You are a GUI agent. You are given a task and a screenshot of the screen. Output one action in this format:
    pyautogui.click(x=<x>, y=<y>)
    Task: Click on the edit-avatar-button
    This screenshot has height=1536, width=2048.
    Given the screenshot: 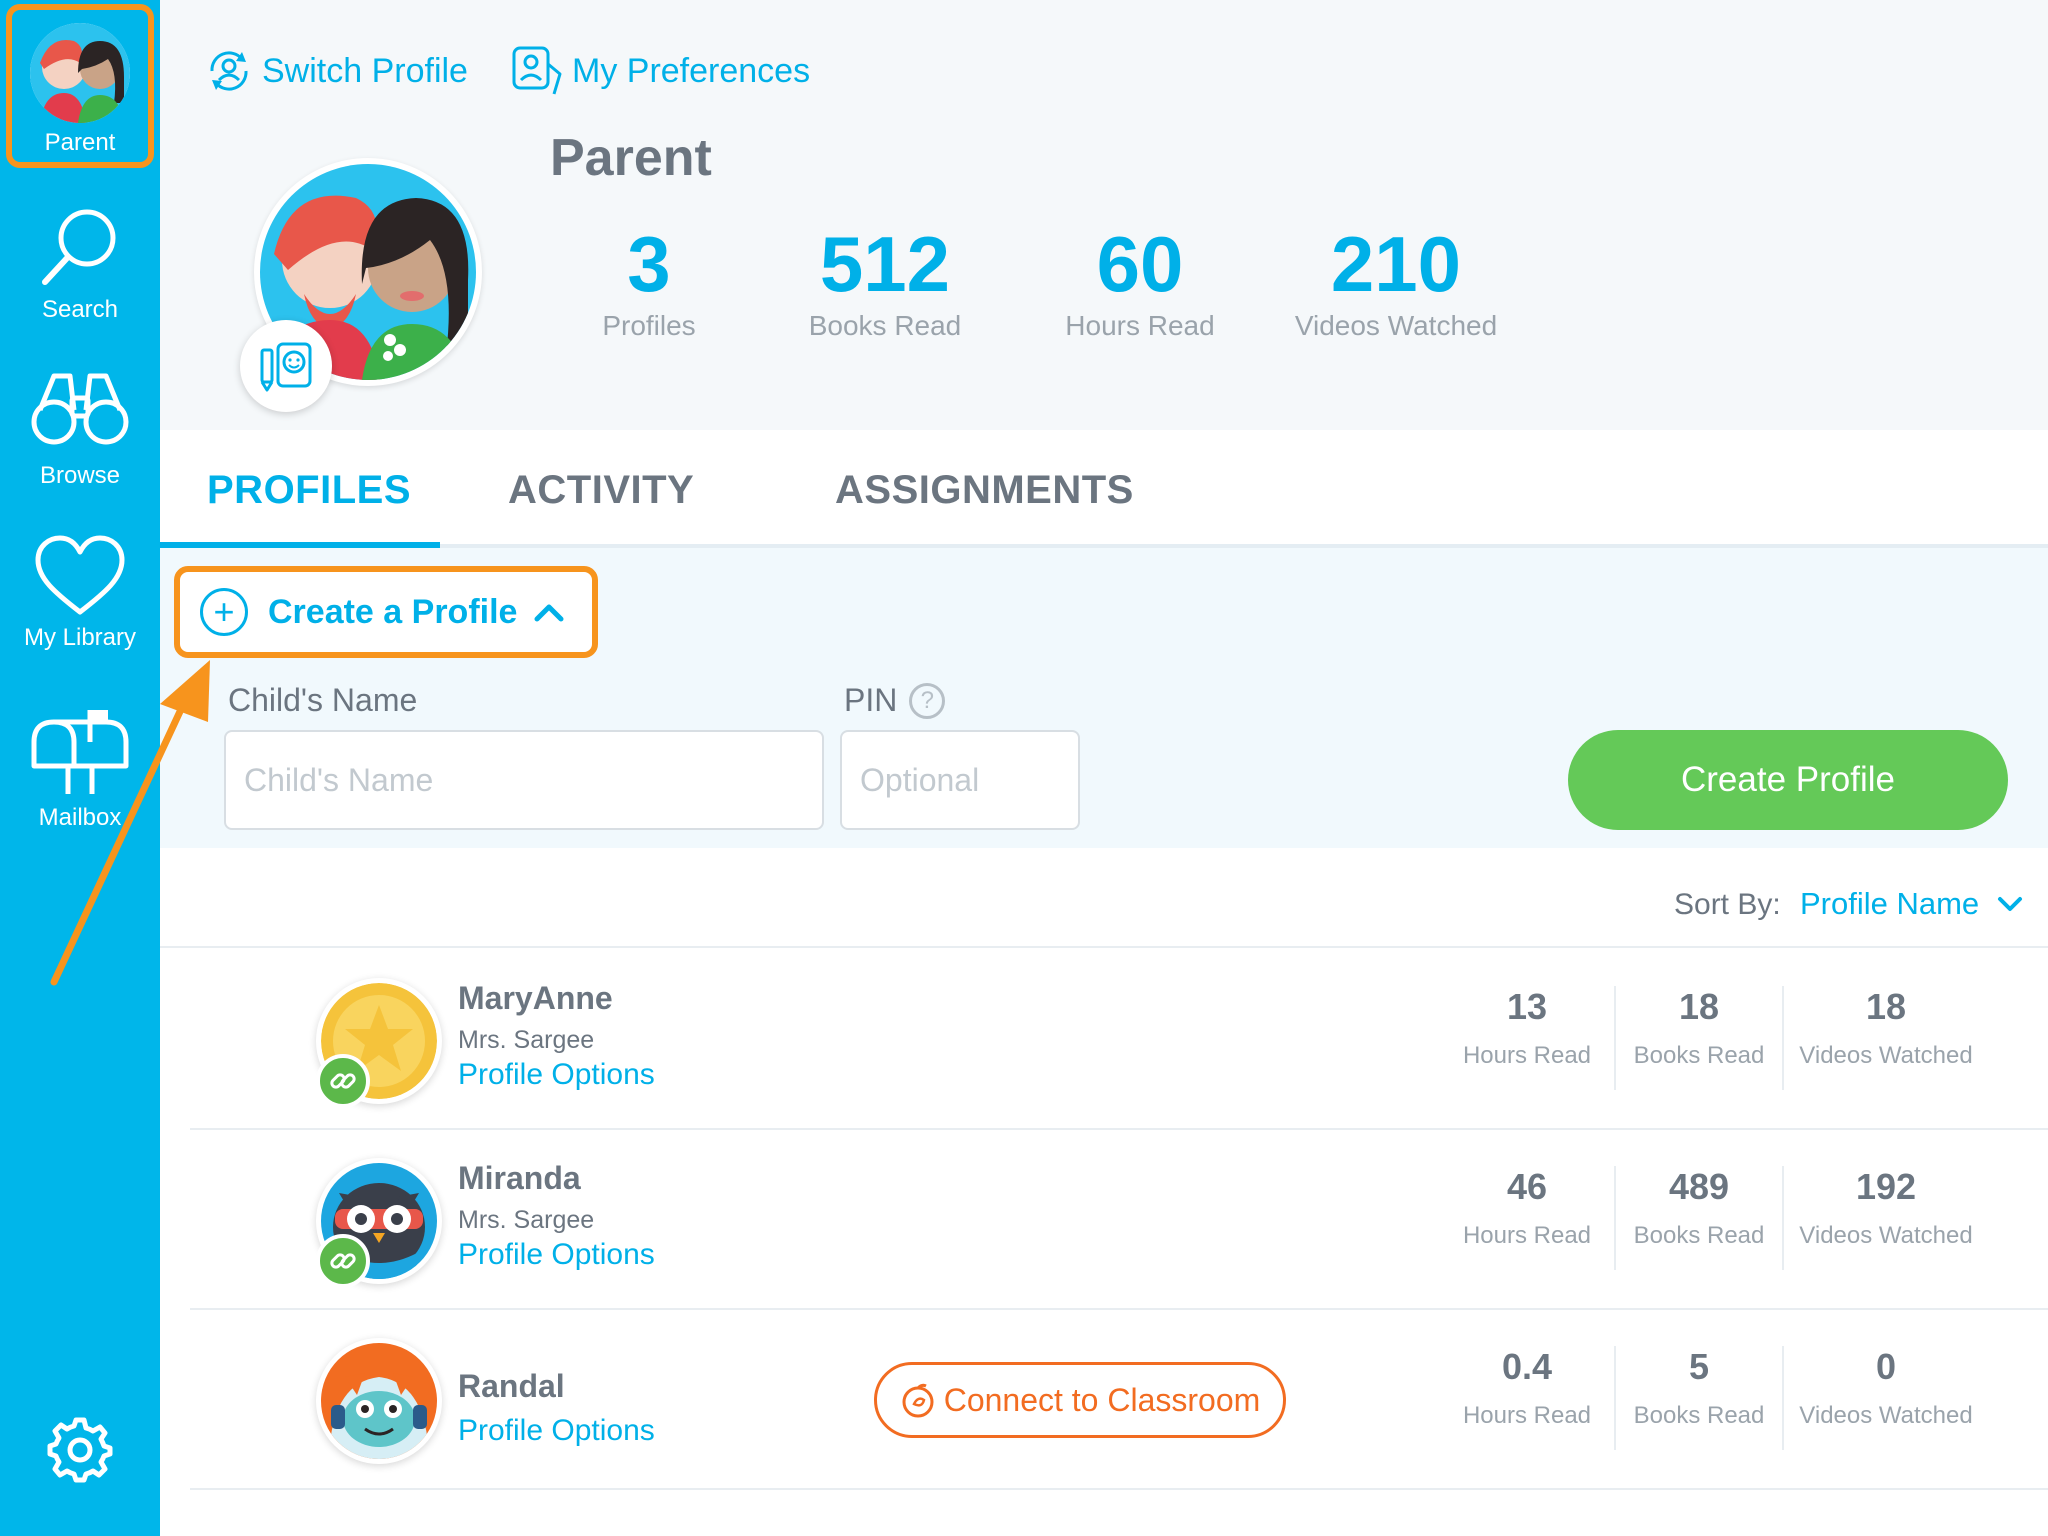 What is the action you would take?
    pyautogui.click(x=286, y=366)
    